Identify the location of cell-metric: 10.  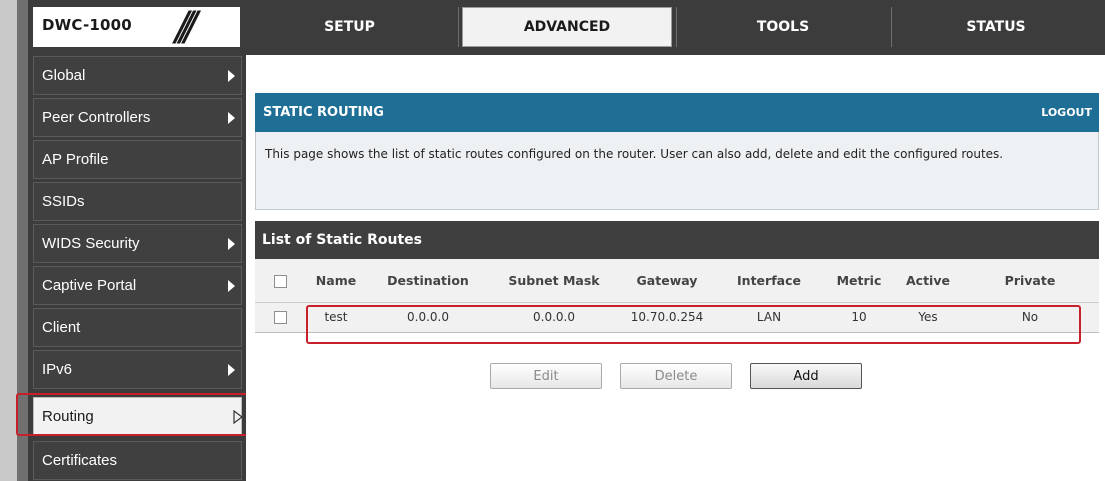
(859, 317).